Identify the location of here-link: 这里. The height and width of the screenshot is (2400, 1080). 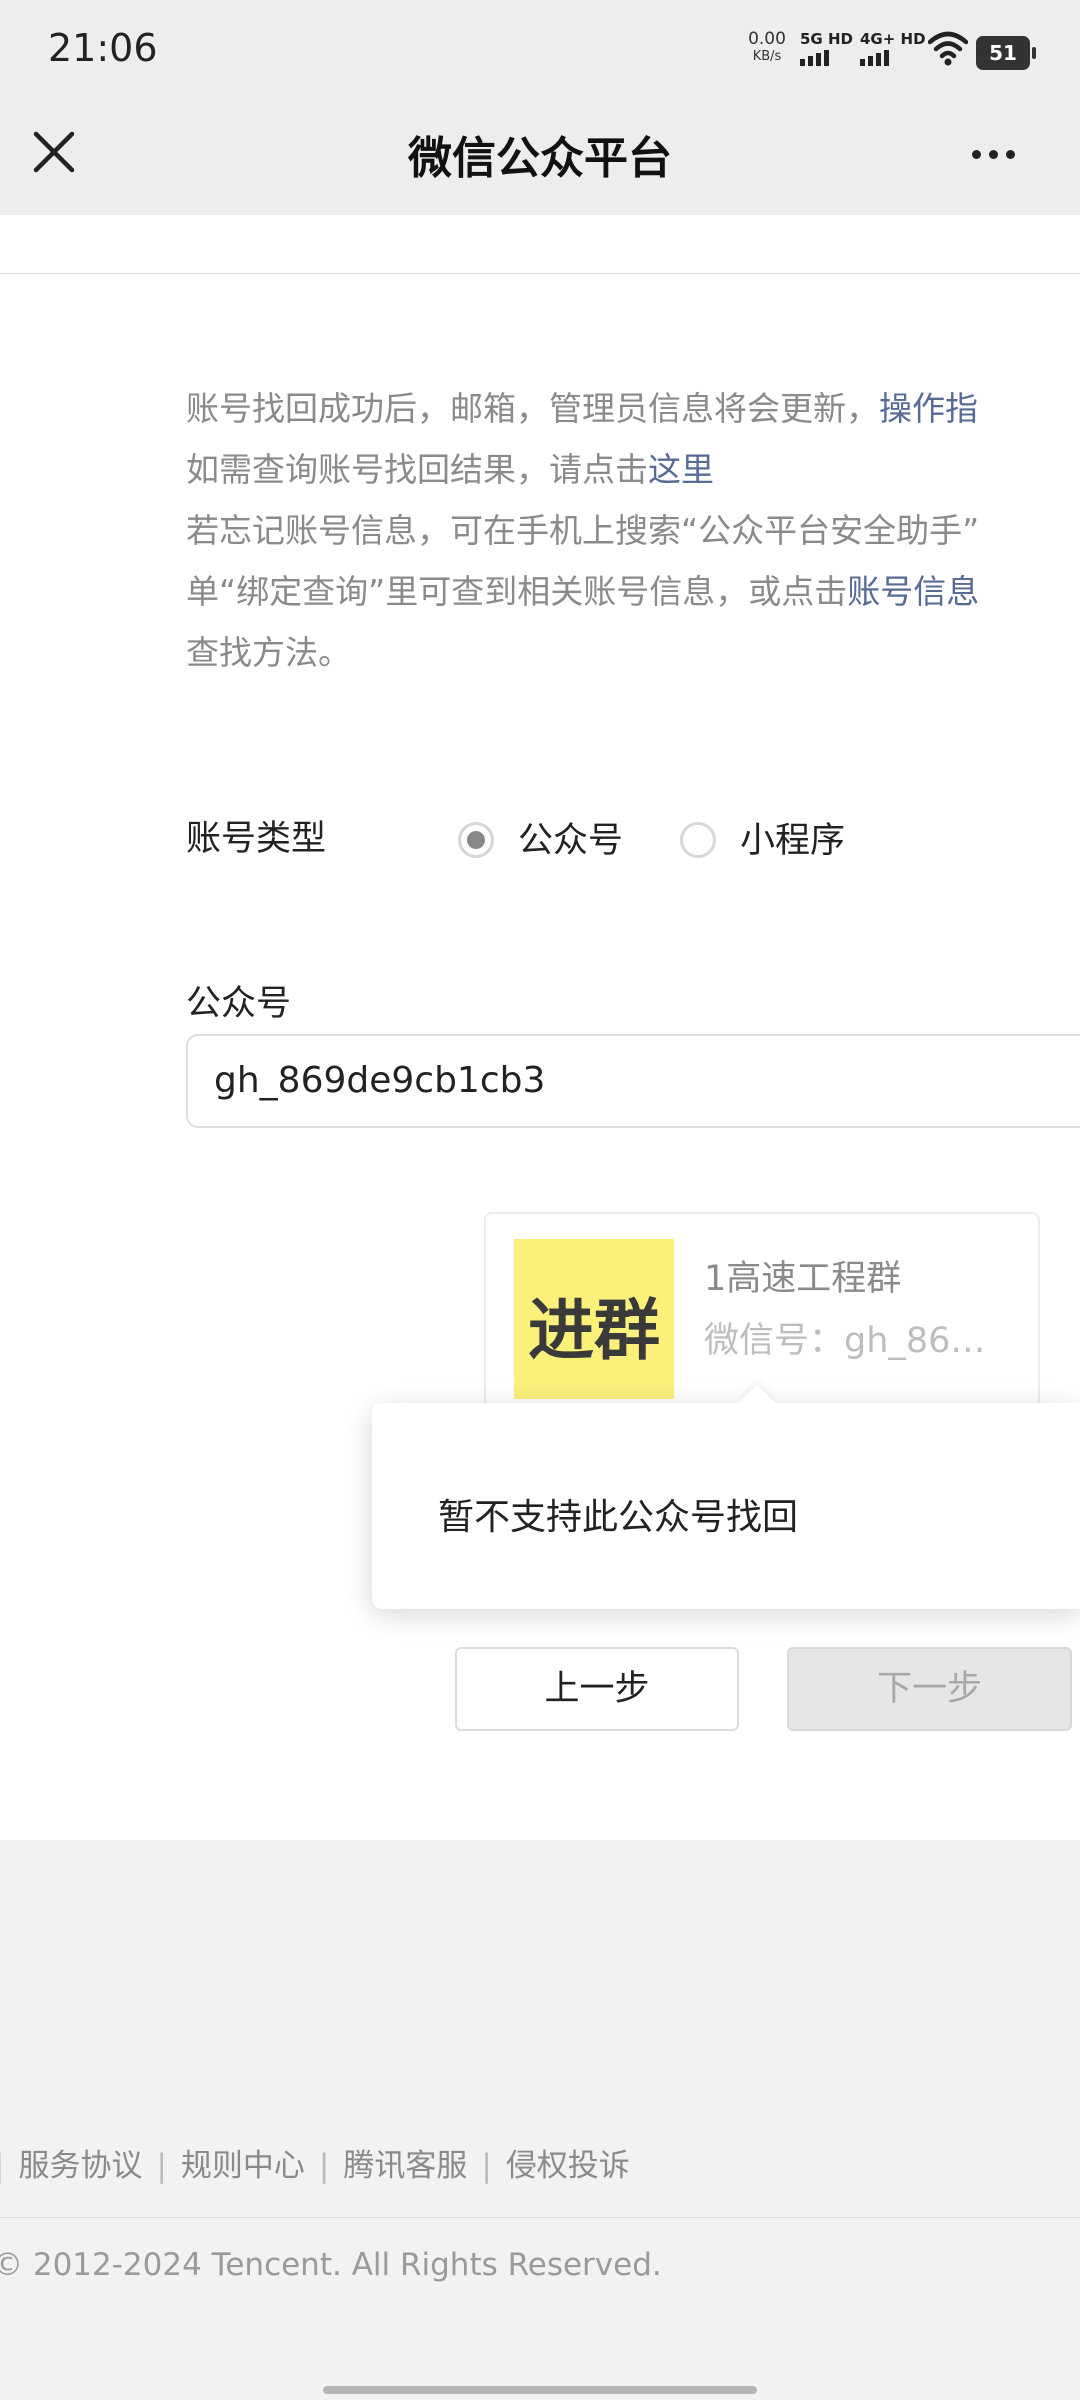
(681, 469).